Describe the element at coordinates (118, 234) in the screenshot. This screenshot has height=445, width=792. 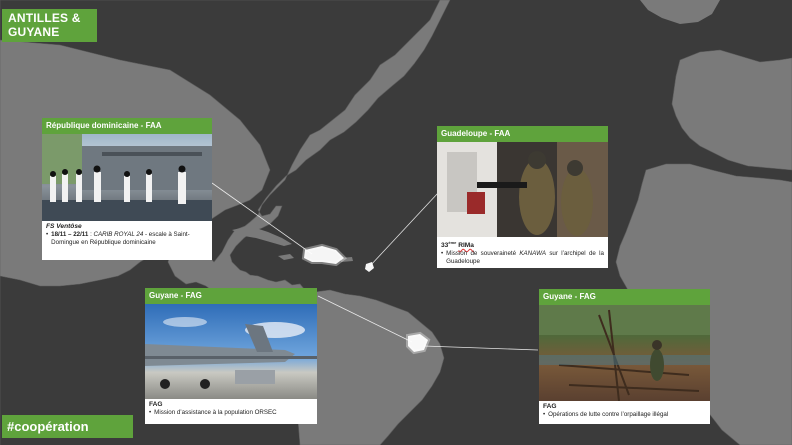
I see `mission-event: CARIB ROYAL 24` at that location.